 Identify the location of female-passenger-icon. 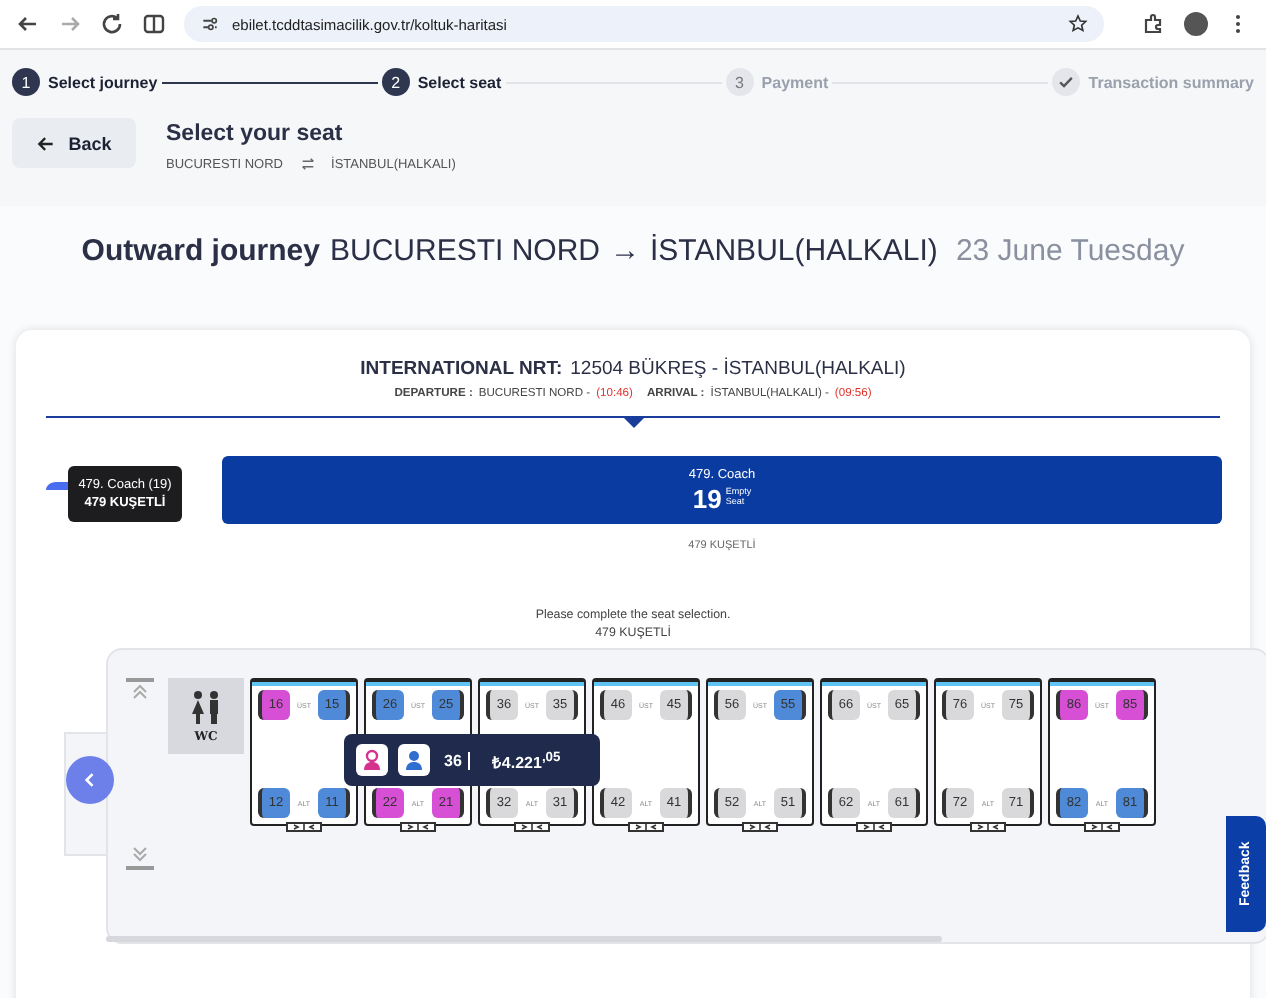
(372, 760).